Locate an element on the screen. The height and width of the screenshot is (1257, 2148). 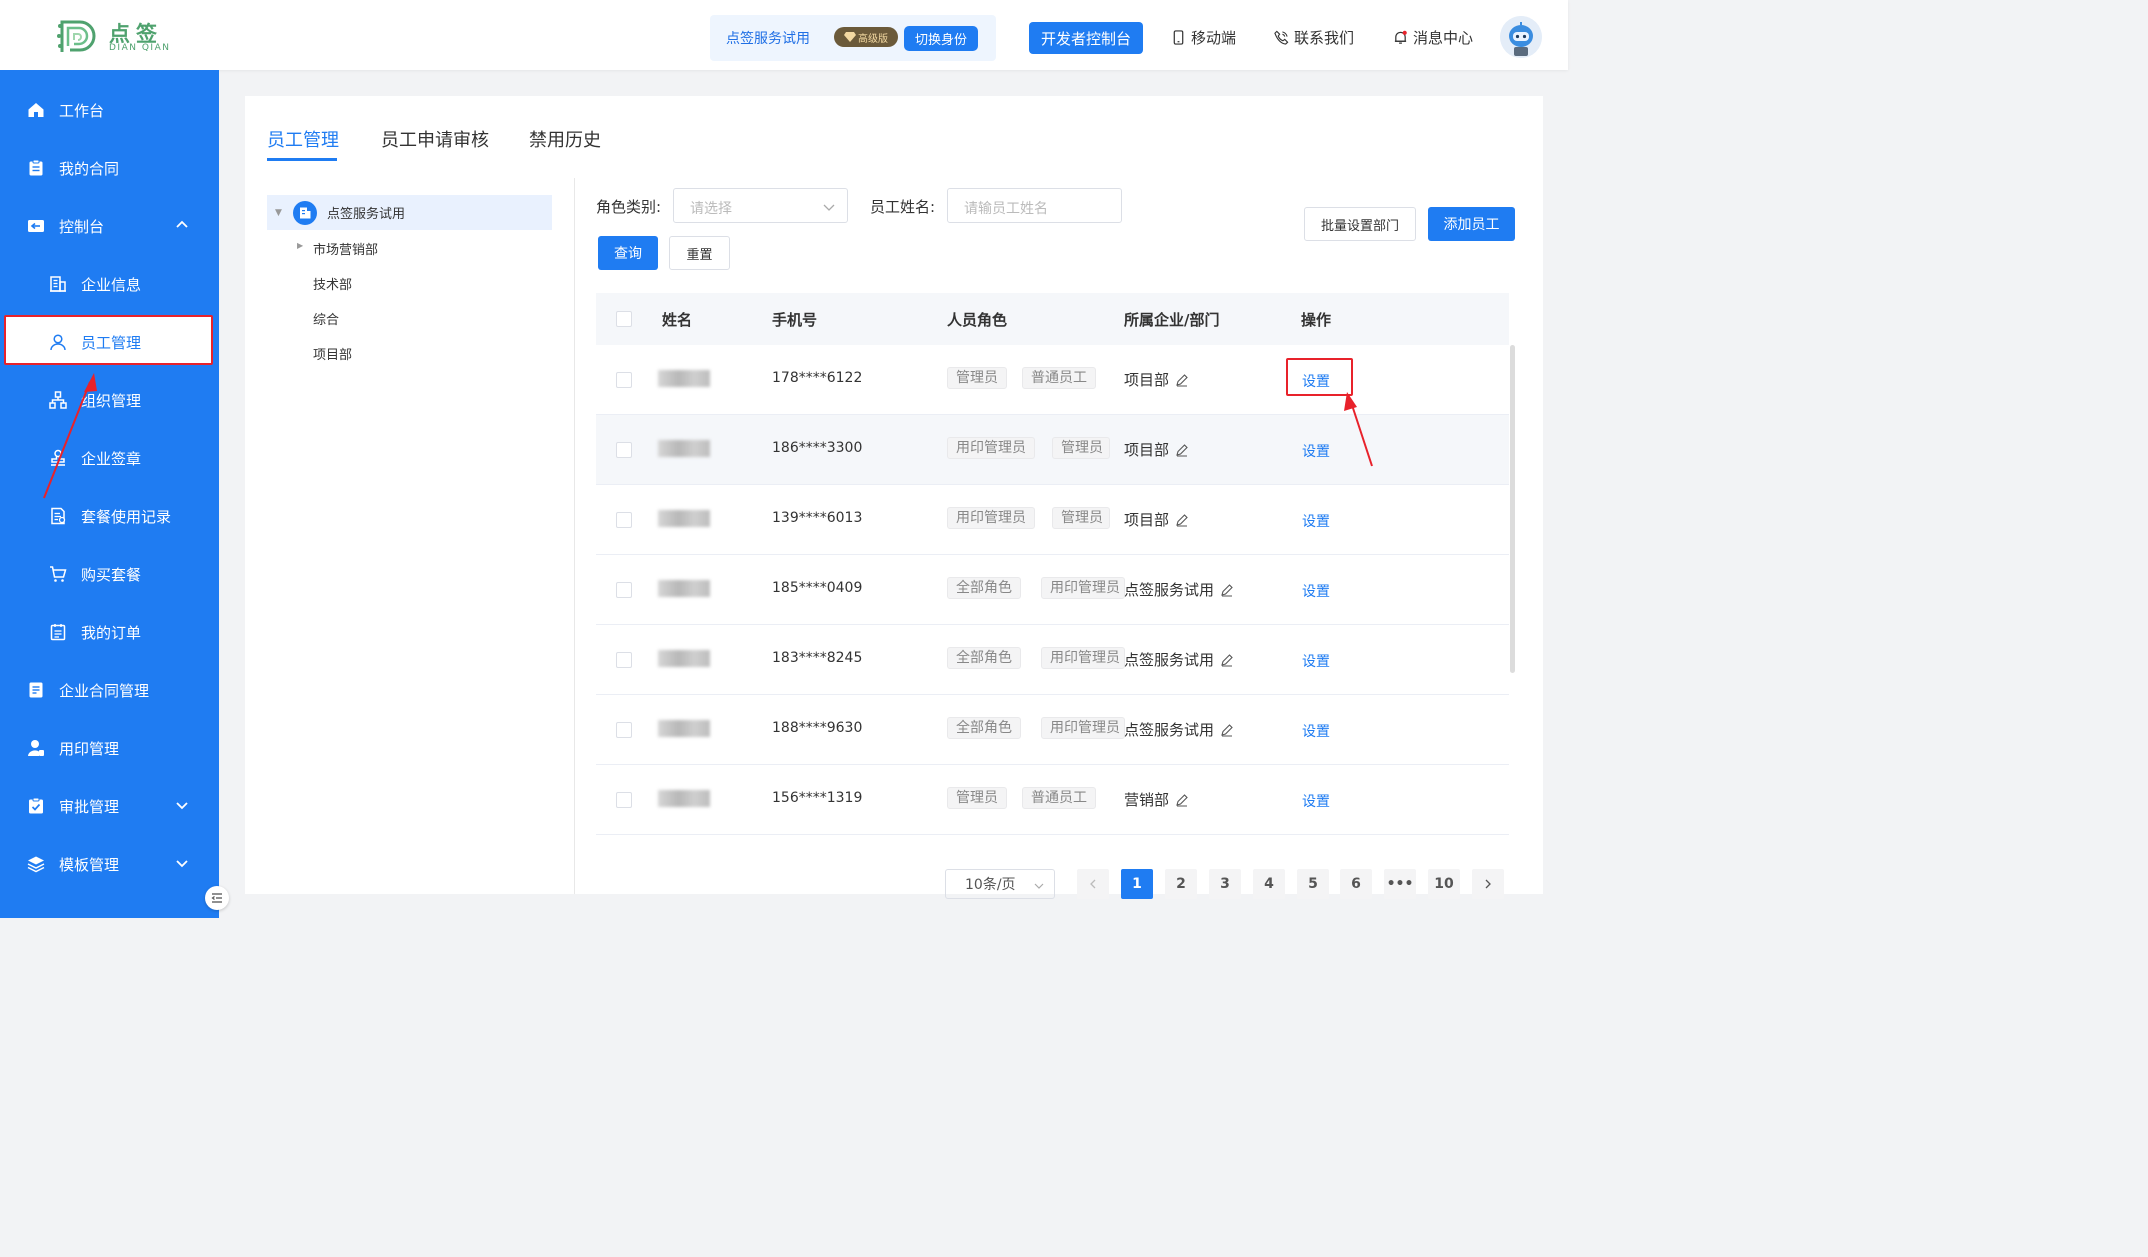
sidebar-item-label: 企业合同管理 is located at coordinates (104, 690).